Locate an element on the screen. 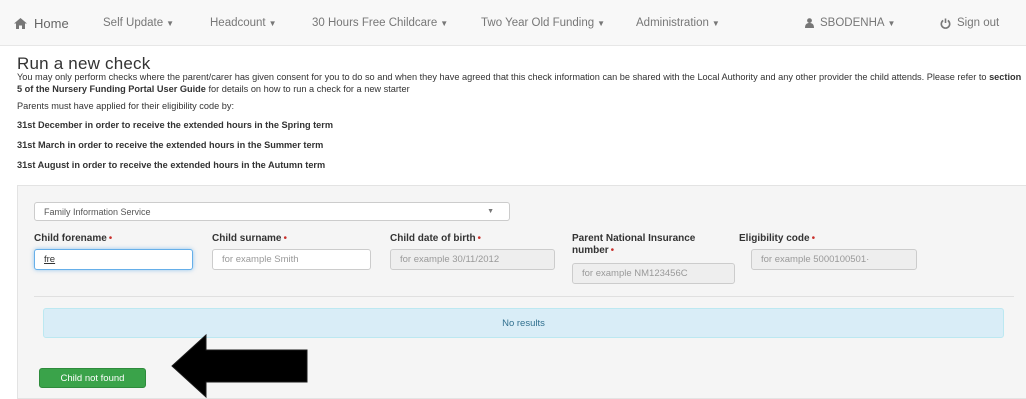 The width and height of the screenshot is (1026, 399). child-surname-label: Child surname • is located at coordinates (249, 239).